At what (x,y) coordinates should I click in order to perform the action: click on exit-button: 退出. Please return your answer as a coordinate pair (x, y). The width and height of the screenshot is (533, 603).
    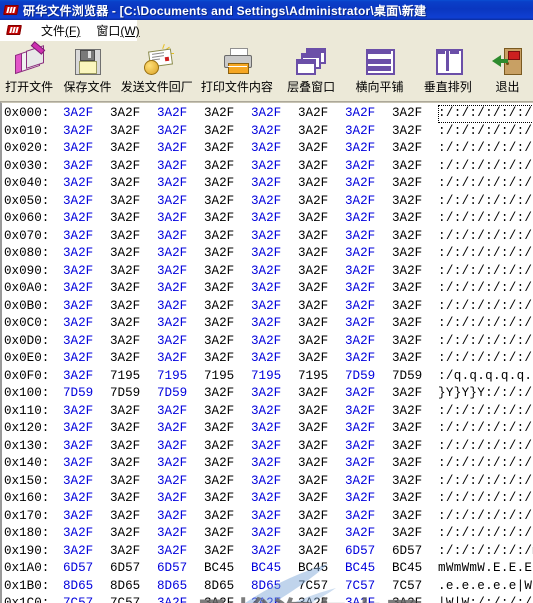
    Looking at the image, I should click on (507, 70).